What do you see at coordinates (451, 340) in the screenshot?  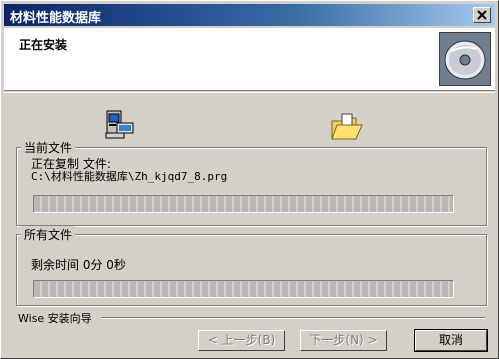 I see `cancel-button: 取消` at bounding box center [451, 340].